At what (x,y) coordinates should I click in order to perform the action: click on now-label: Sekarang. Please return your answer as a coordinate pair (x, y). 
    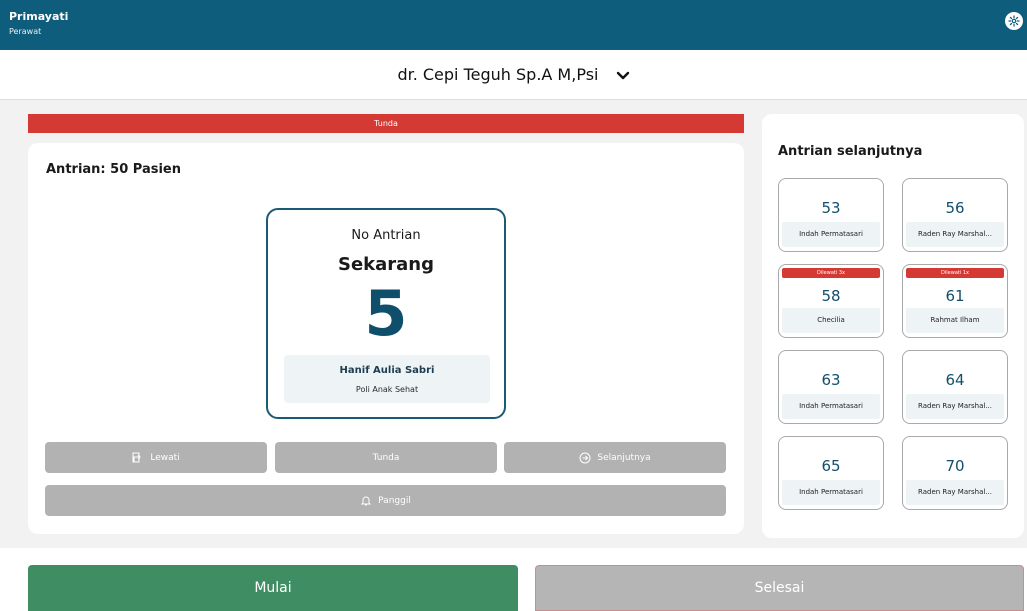
    Looking at the image, I should click on (385, 264).